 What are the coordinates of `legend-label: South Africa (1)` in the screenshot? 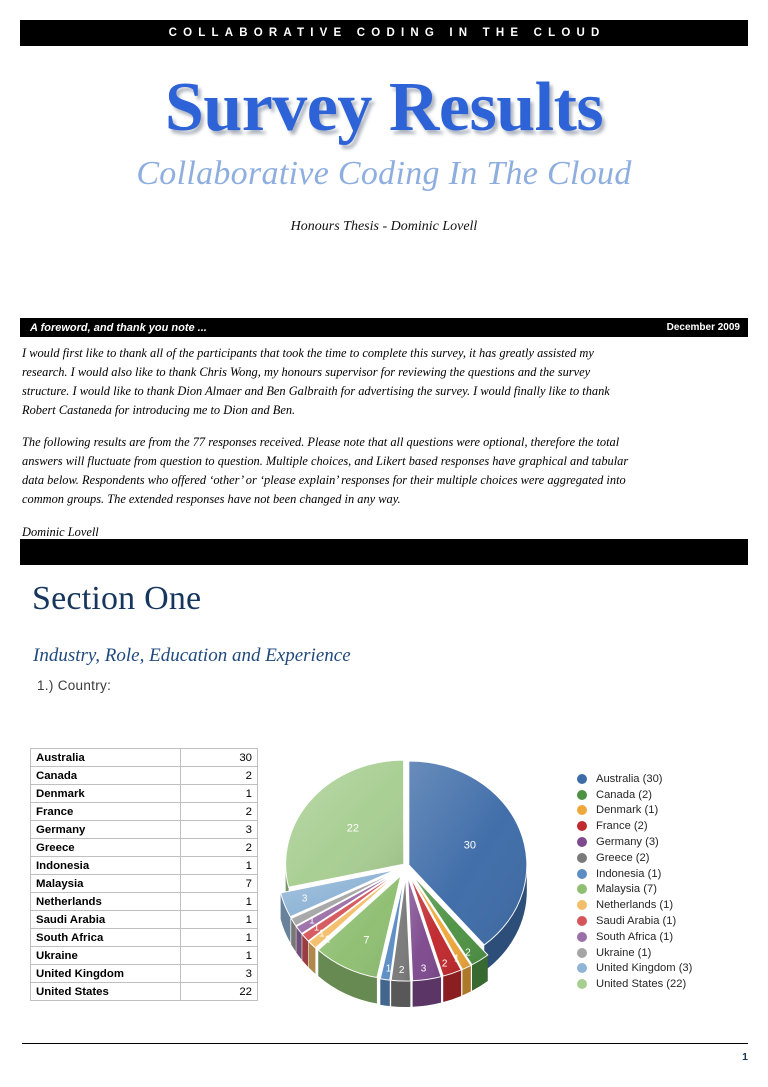 It's located at (635, 936).